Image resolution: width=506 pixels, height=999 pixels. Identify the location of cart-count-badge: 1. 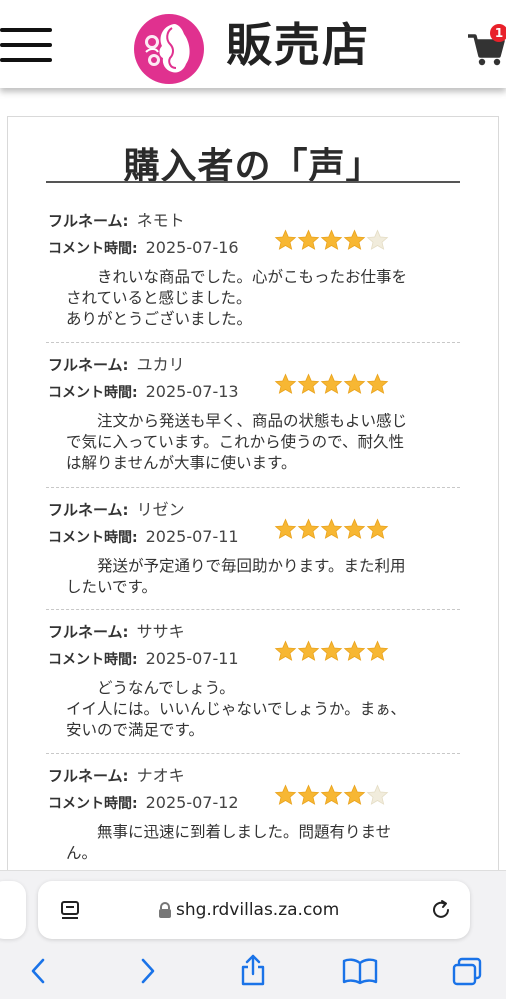
(498, 33).